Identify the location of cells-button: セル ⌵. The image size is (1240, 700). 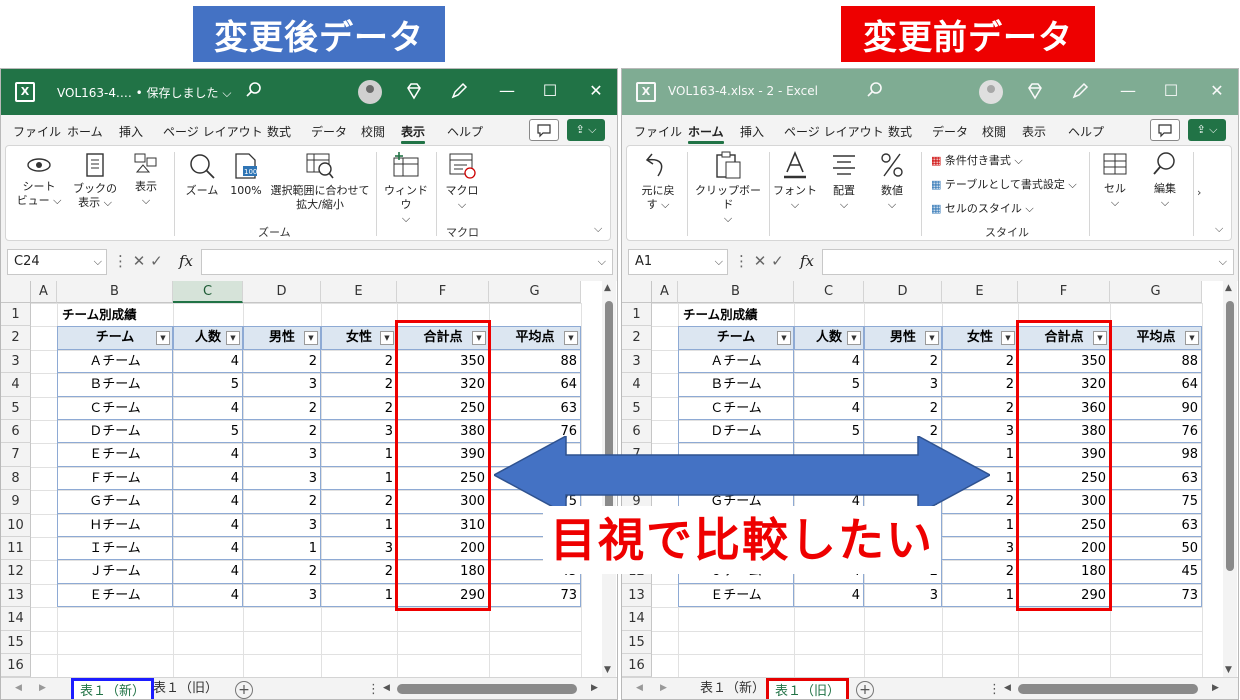
(1115, 180).